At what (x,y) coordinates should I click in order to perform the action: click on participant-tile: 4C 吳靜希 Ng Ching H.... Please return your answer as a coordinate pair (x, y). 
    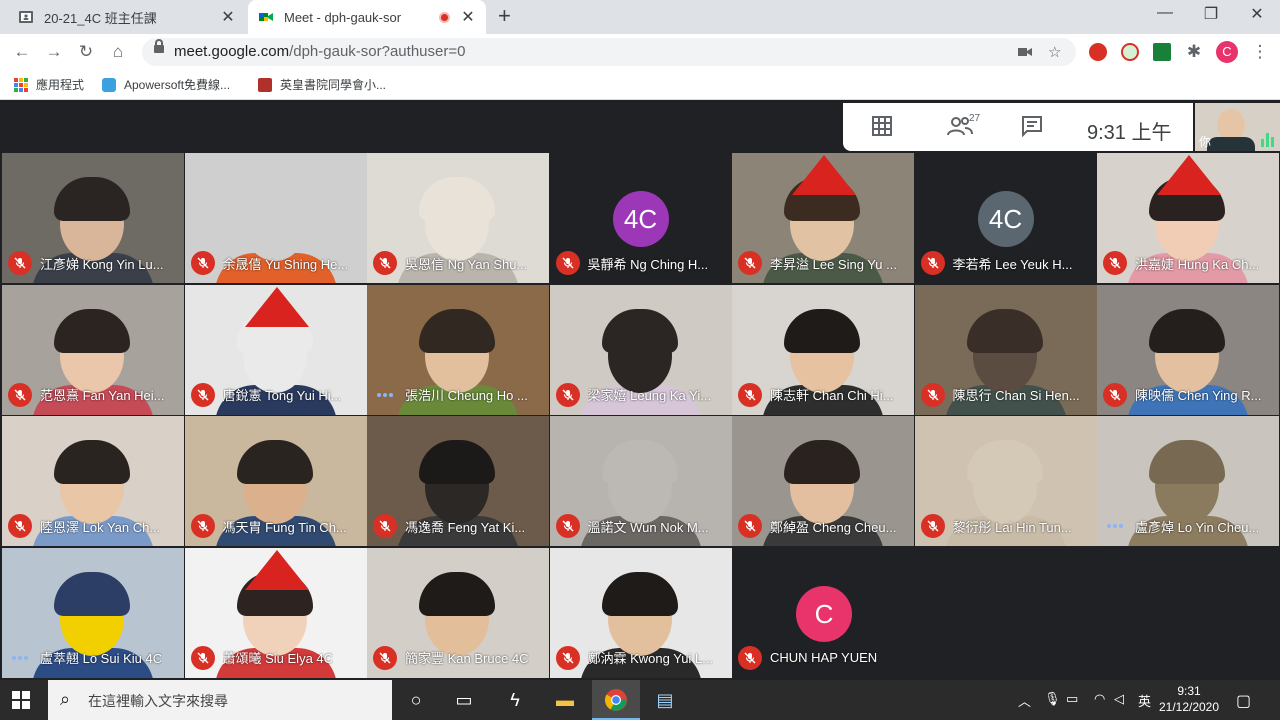
    Looking at the image, I should click on (640, 218).